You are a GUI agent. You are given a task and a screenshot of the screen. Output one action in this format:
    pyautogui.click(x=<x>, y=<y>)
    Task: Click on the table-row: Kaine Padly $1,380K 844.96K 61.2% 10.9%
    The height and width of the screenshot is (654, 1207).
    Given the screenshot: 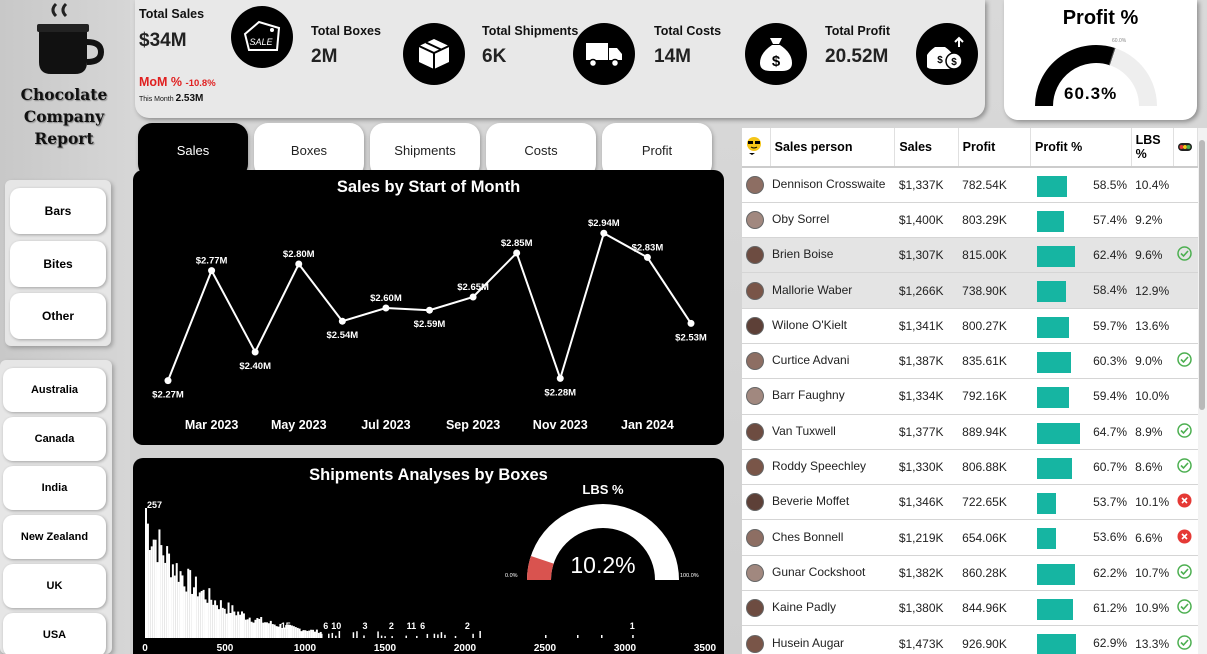 What is the action you would take?
    pyautogui.click(x=970, y=608)
    